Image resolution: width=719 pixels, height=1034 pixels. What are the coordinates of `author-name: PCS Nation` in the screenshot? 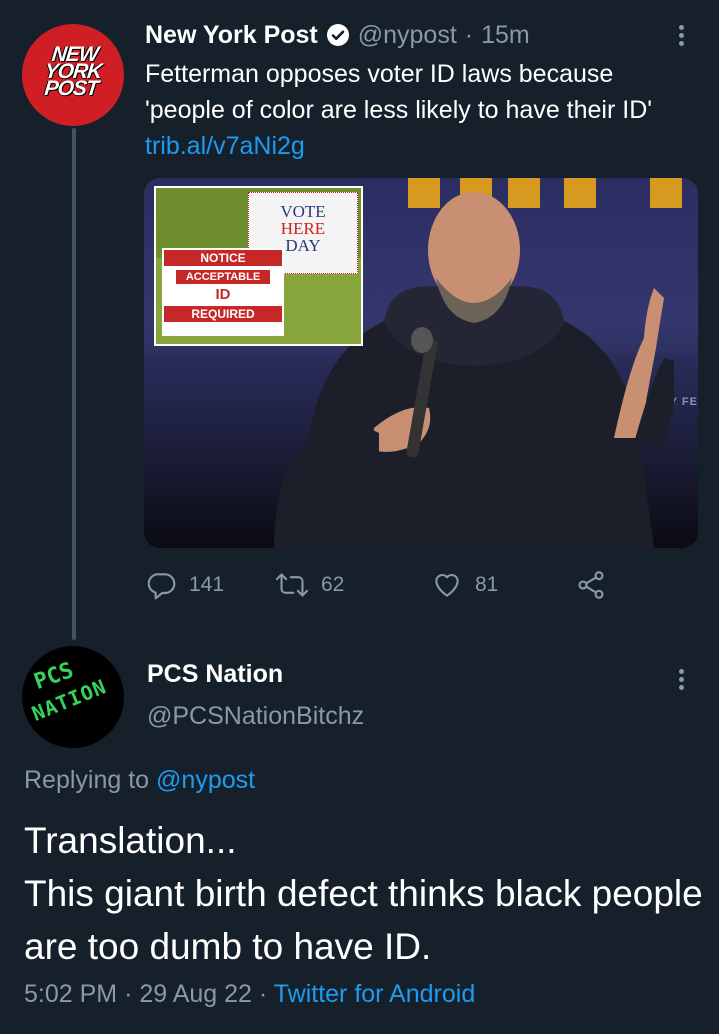 It's located at (215, 674).